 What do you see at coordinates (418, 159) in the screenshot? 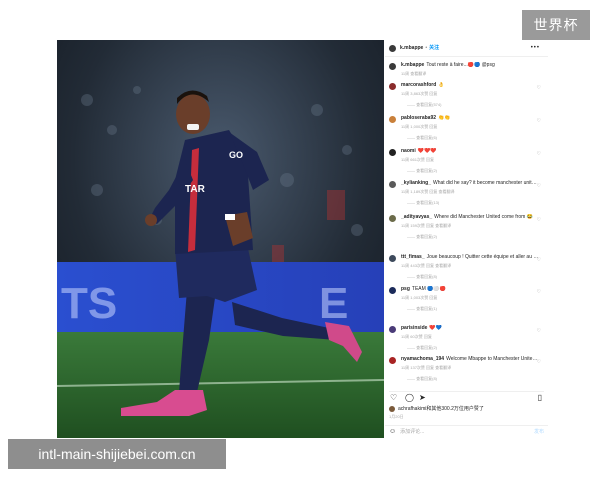
I see `comment-meta: 11周 661次赞 回复` at bounding box center [418, 159].